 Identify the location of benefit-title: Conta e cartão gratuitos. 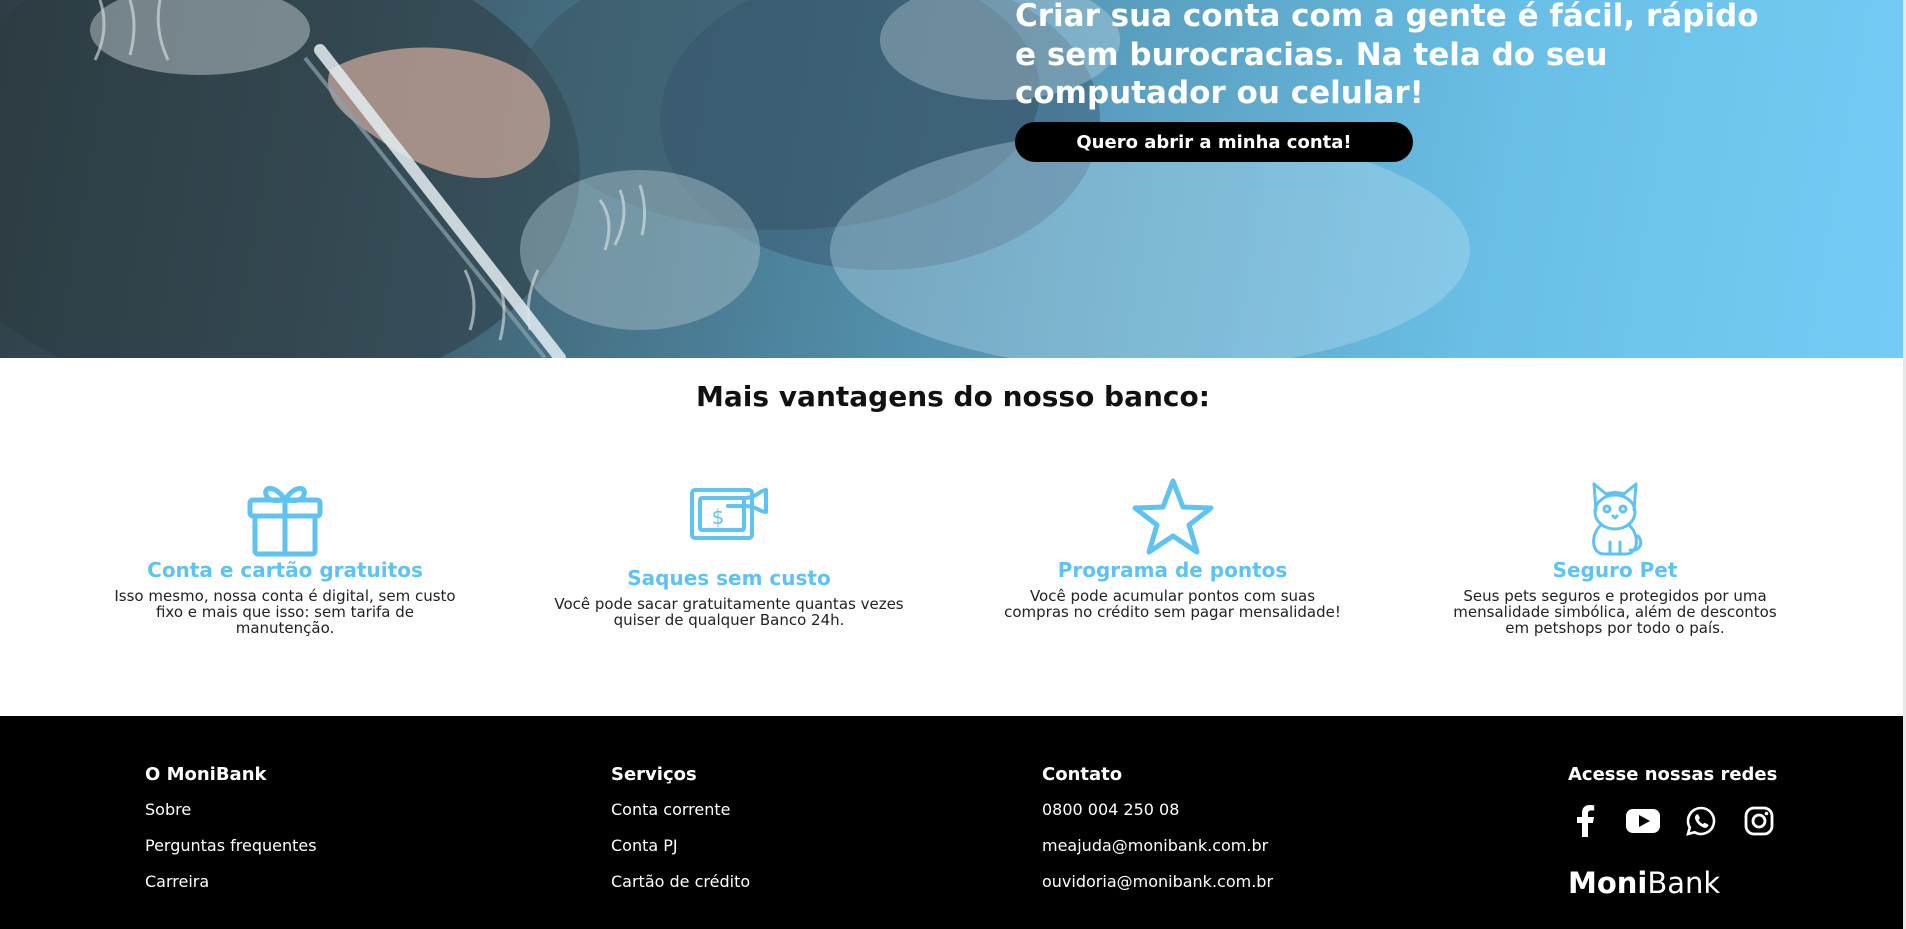
(285, 570).